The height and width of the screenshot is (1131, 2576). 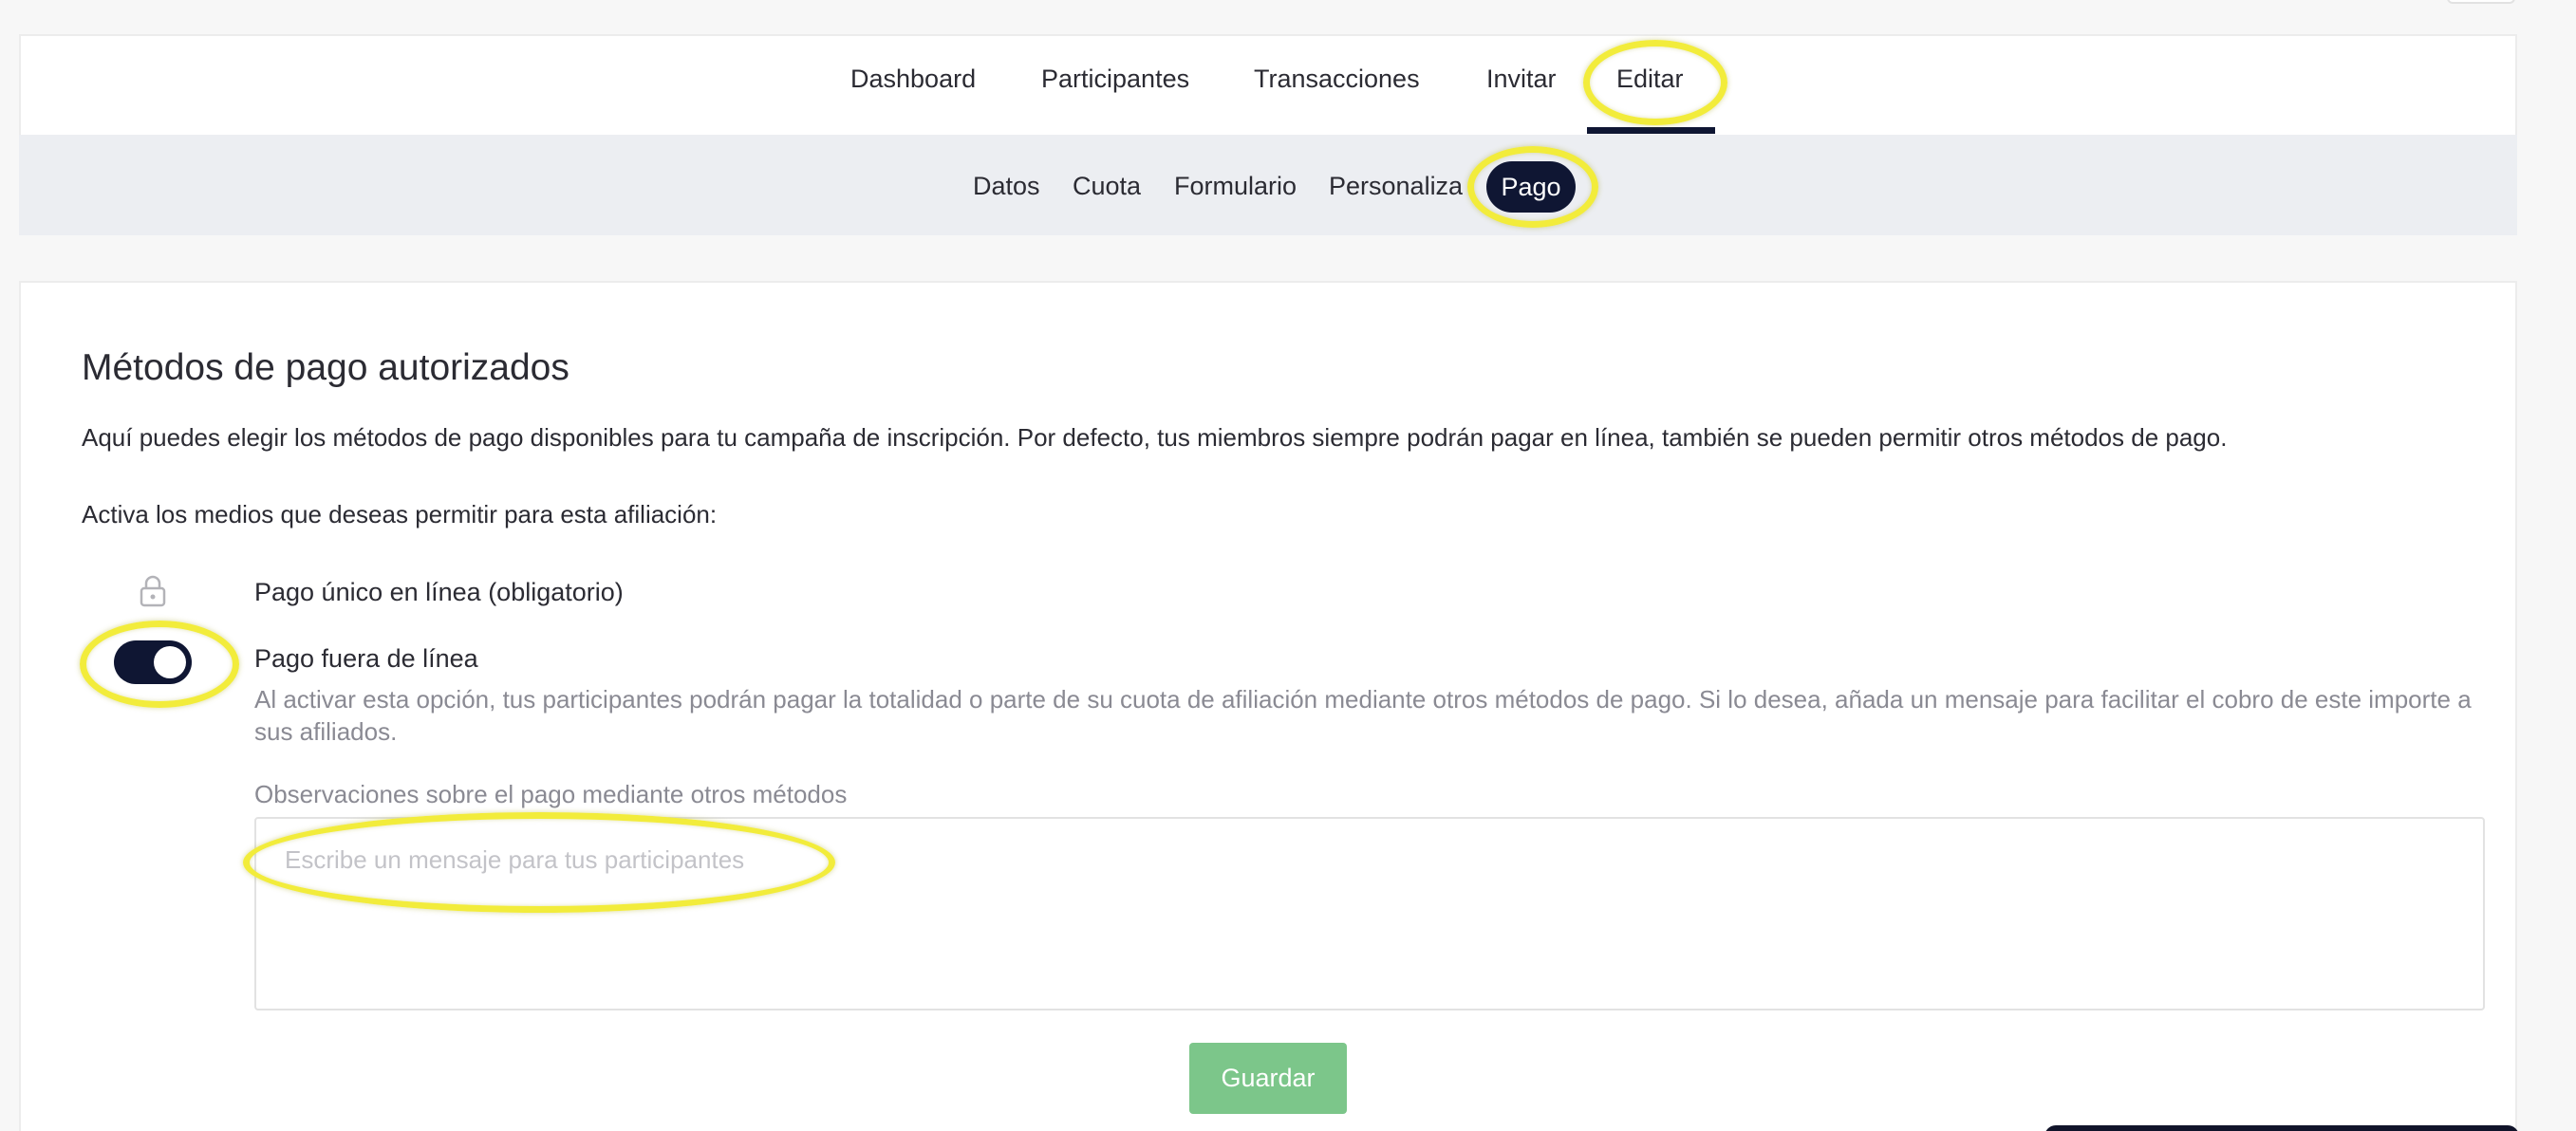 What do you see at coordinates (1522, 79) in the screenshot?
I see `tab-invitar: Invitar` at bounding box center [1522, 79].